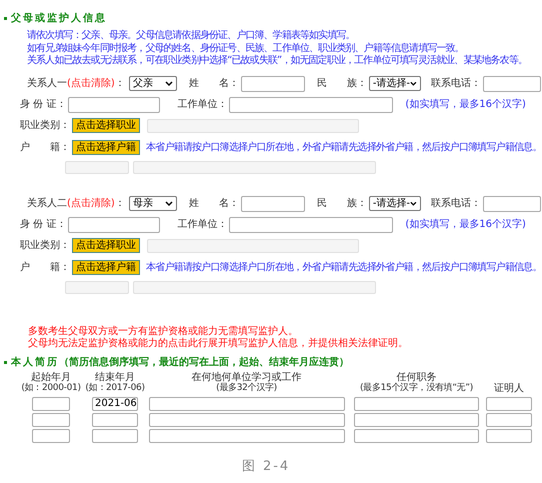 The height and width of the screenshot is (483, 542). What do you see at coordinates (35, 363) in the screenshot?
I see `section-title: 本人简历` at bounding box center [35, 363].